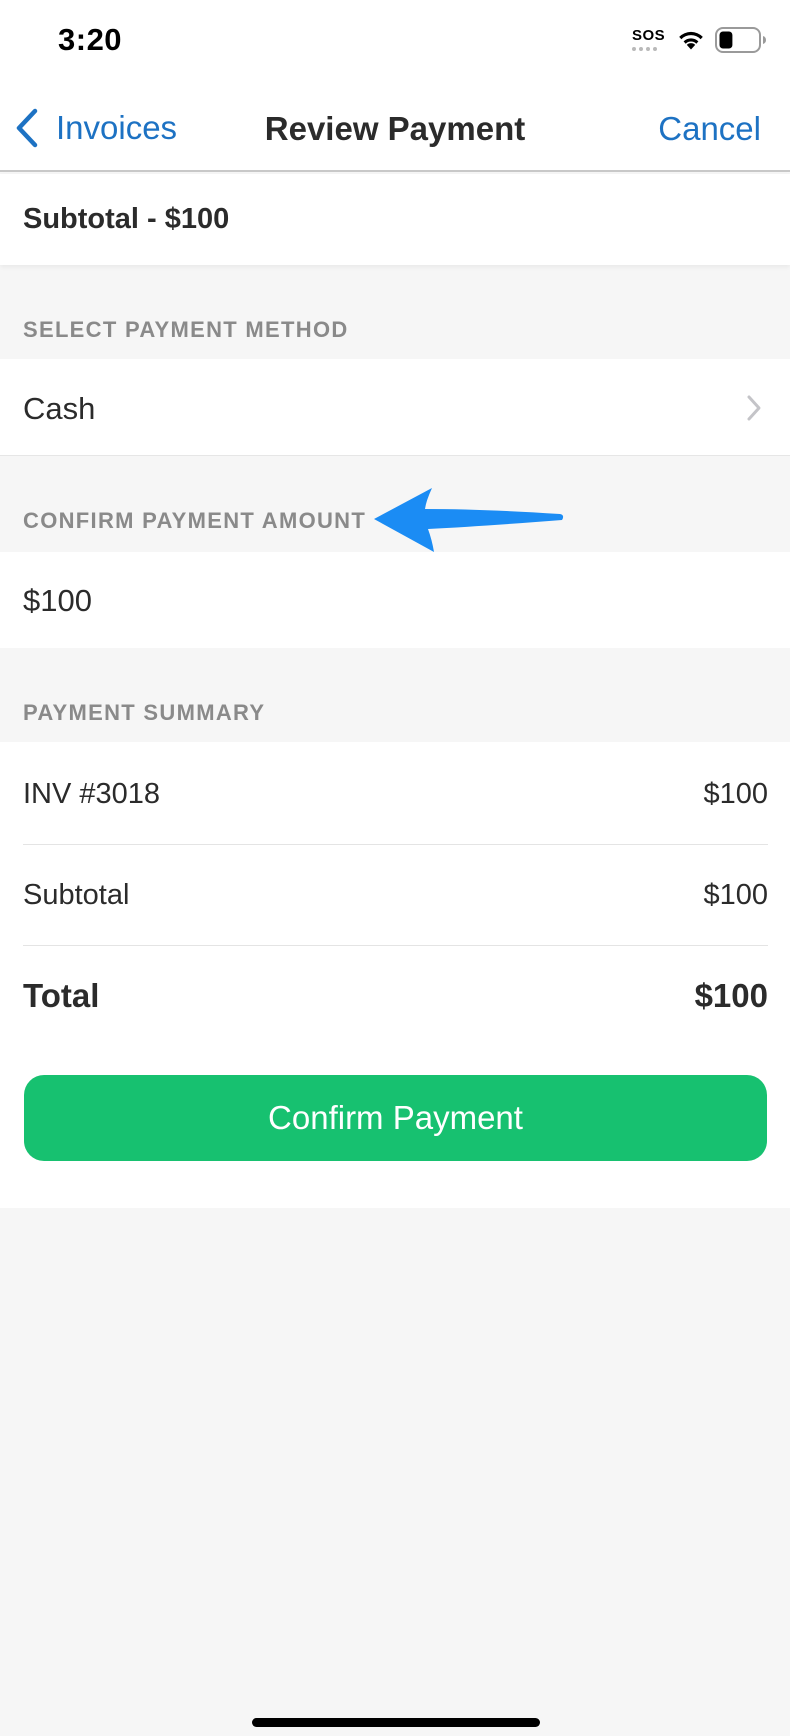 The image size is (790, 1736). I want to click on cancel-button: Cancel, so click(709, 129).